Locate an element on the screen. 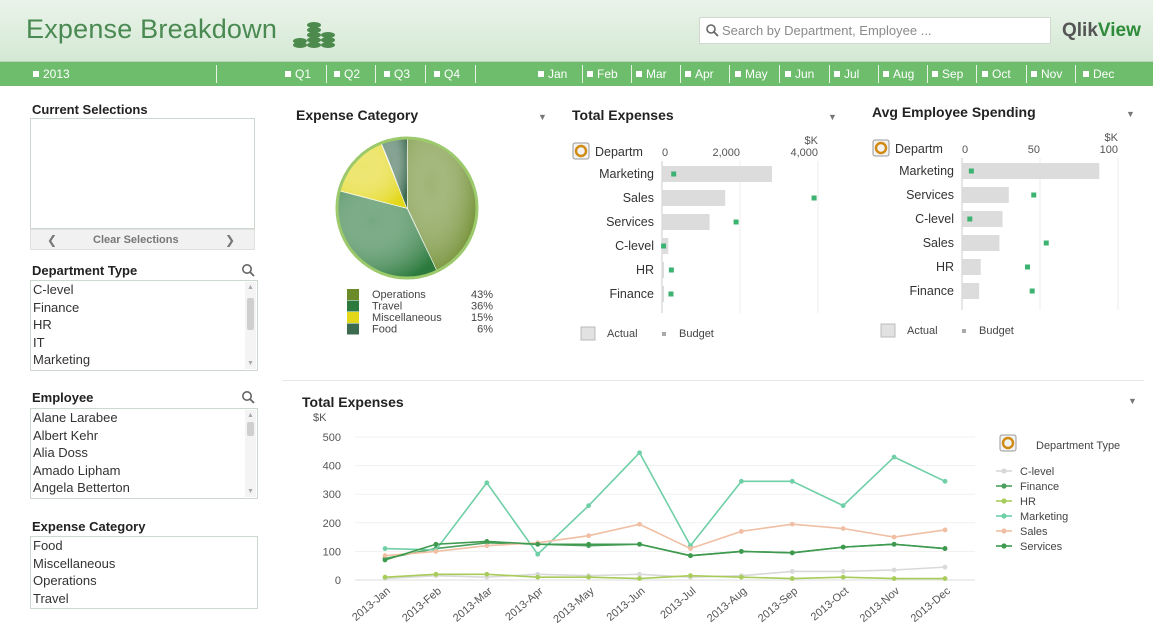 The height and width of the screenshot is (640, 1153). legend-label: Sales is located at coordinates (1034, 532).